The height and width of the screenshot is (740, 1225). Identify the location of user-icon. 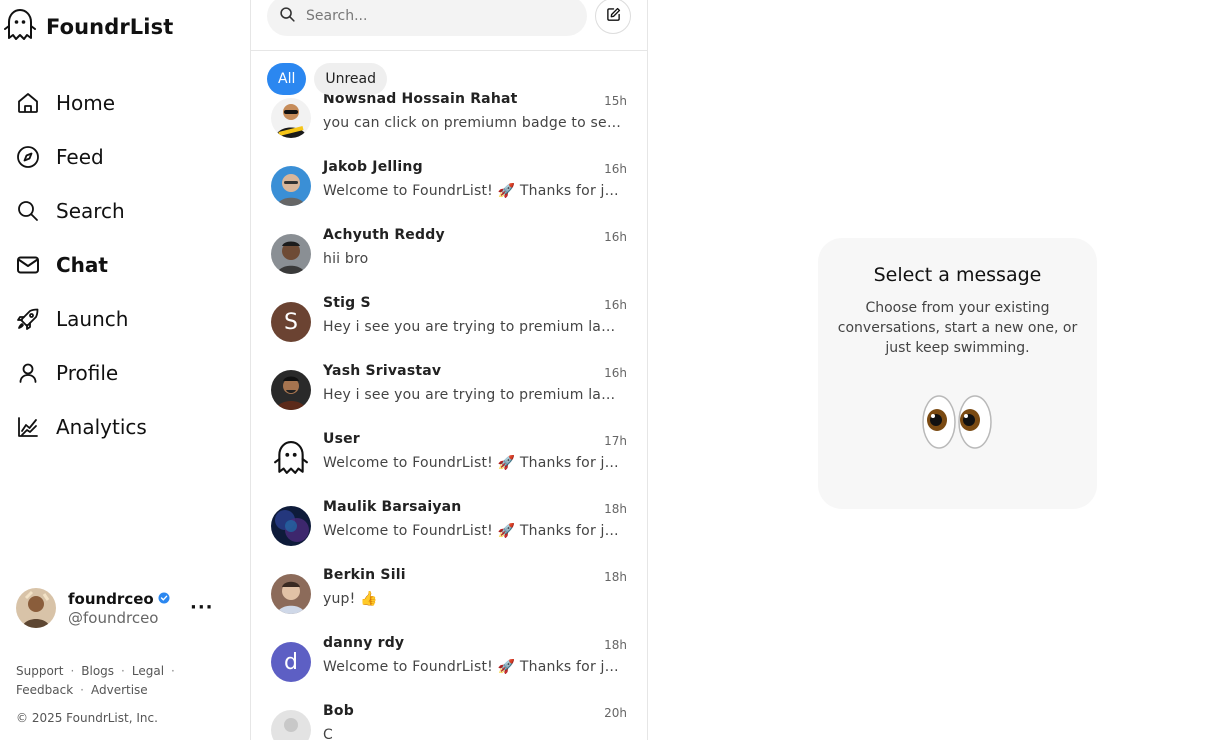
(28, 373).